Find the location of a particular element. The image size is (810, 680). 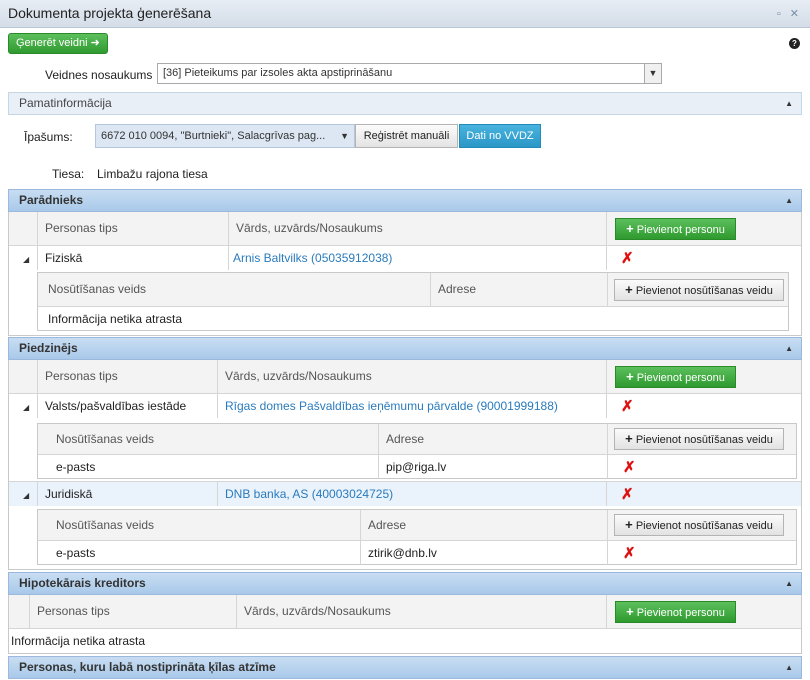

register-manually-button: Reģistrēt manuāli is located at coordinates (406, 136).